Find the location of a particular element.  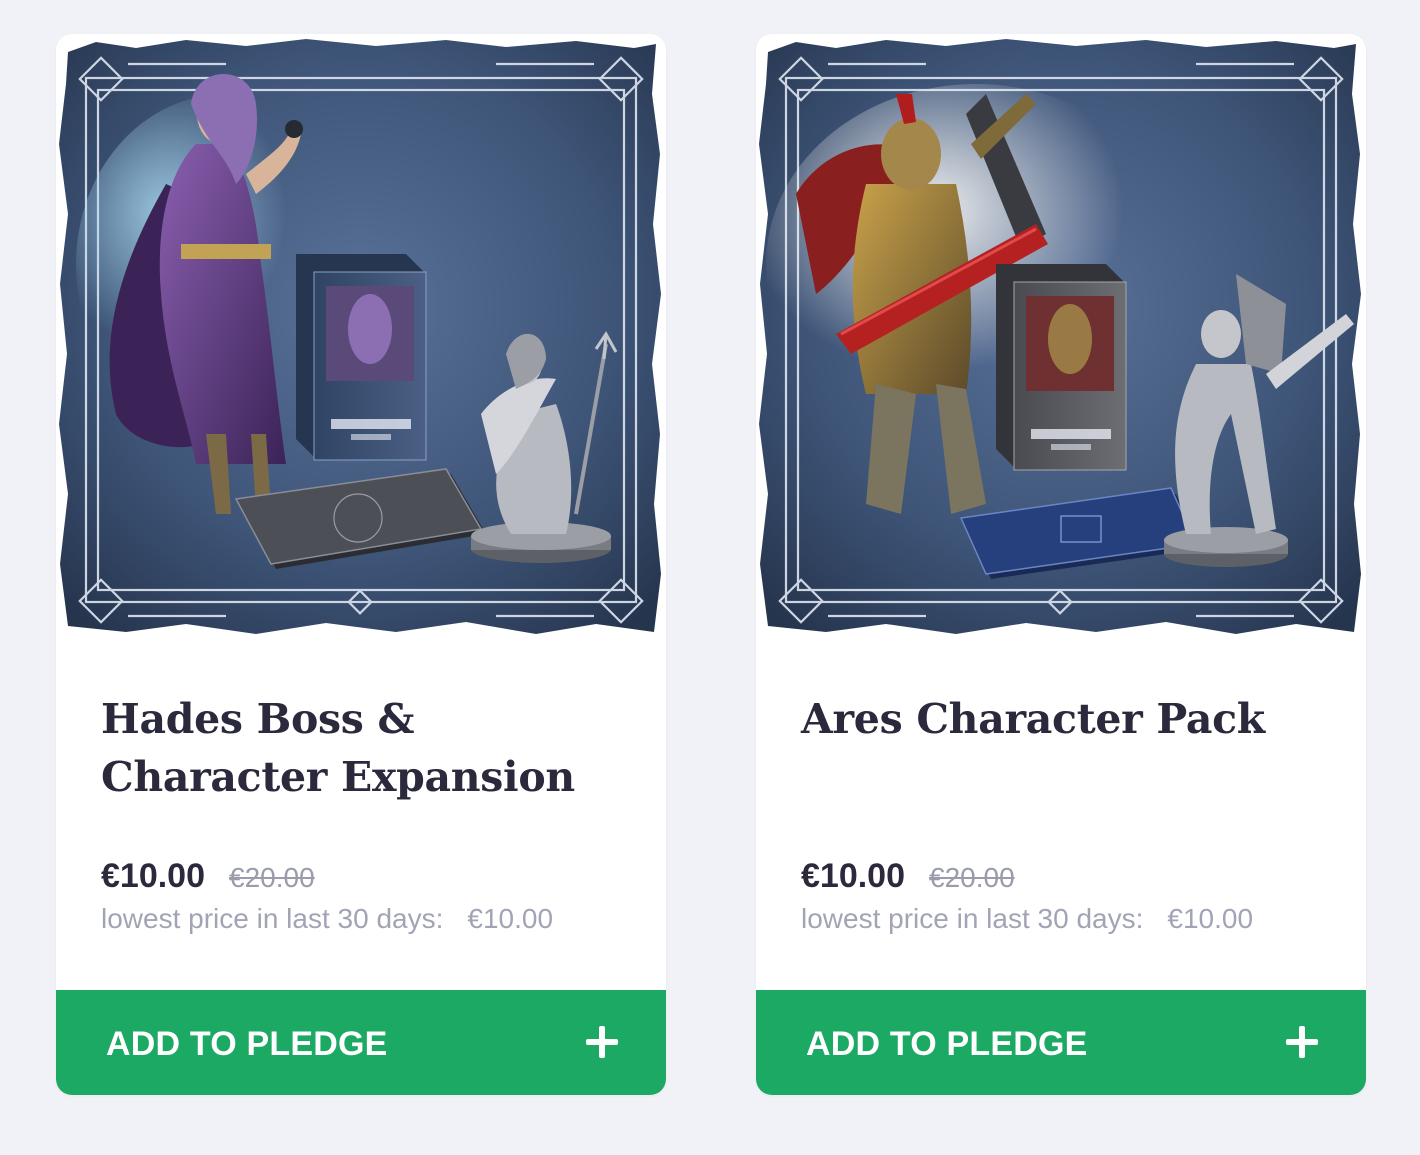

product-title: Ares Character Pack is located at coordinates (1066, 719).